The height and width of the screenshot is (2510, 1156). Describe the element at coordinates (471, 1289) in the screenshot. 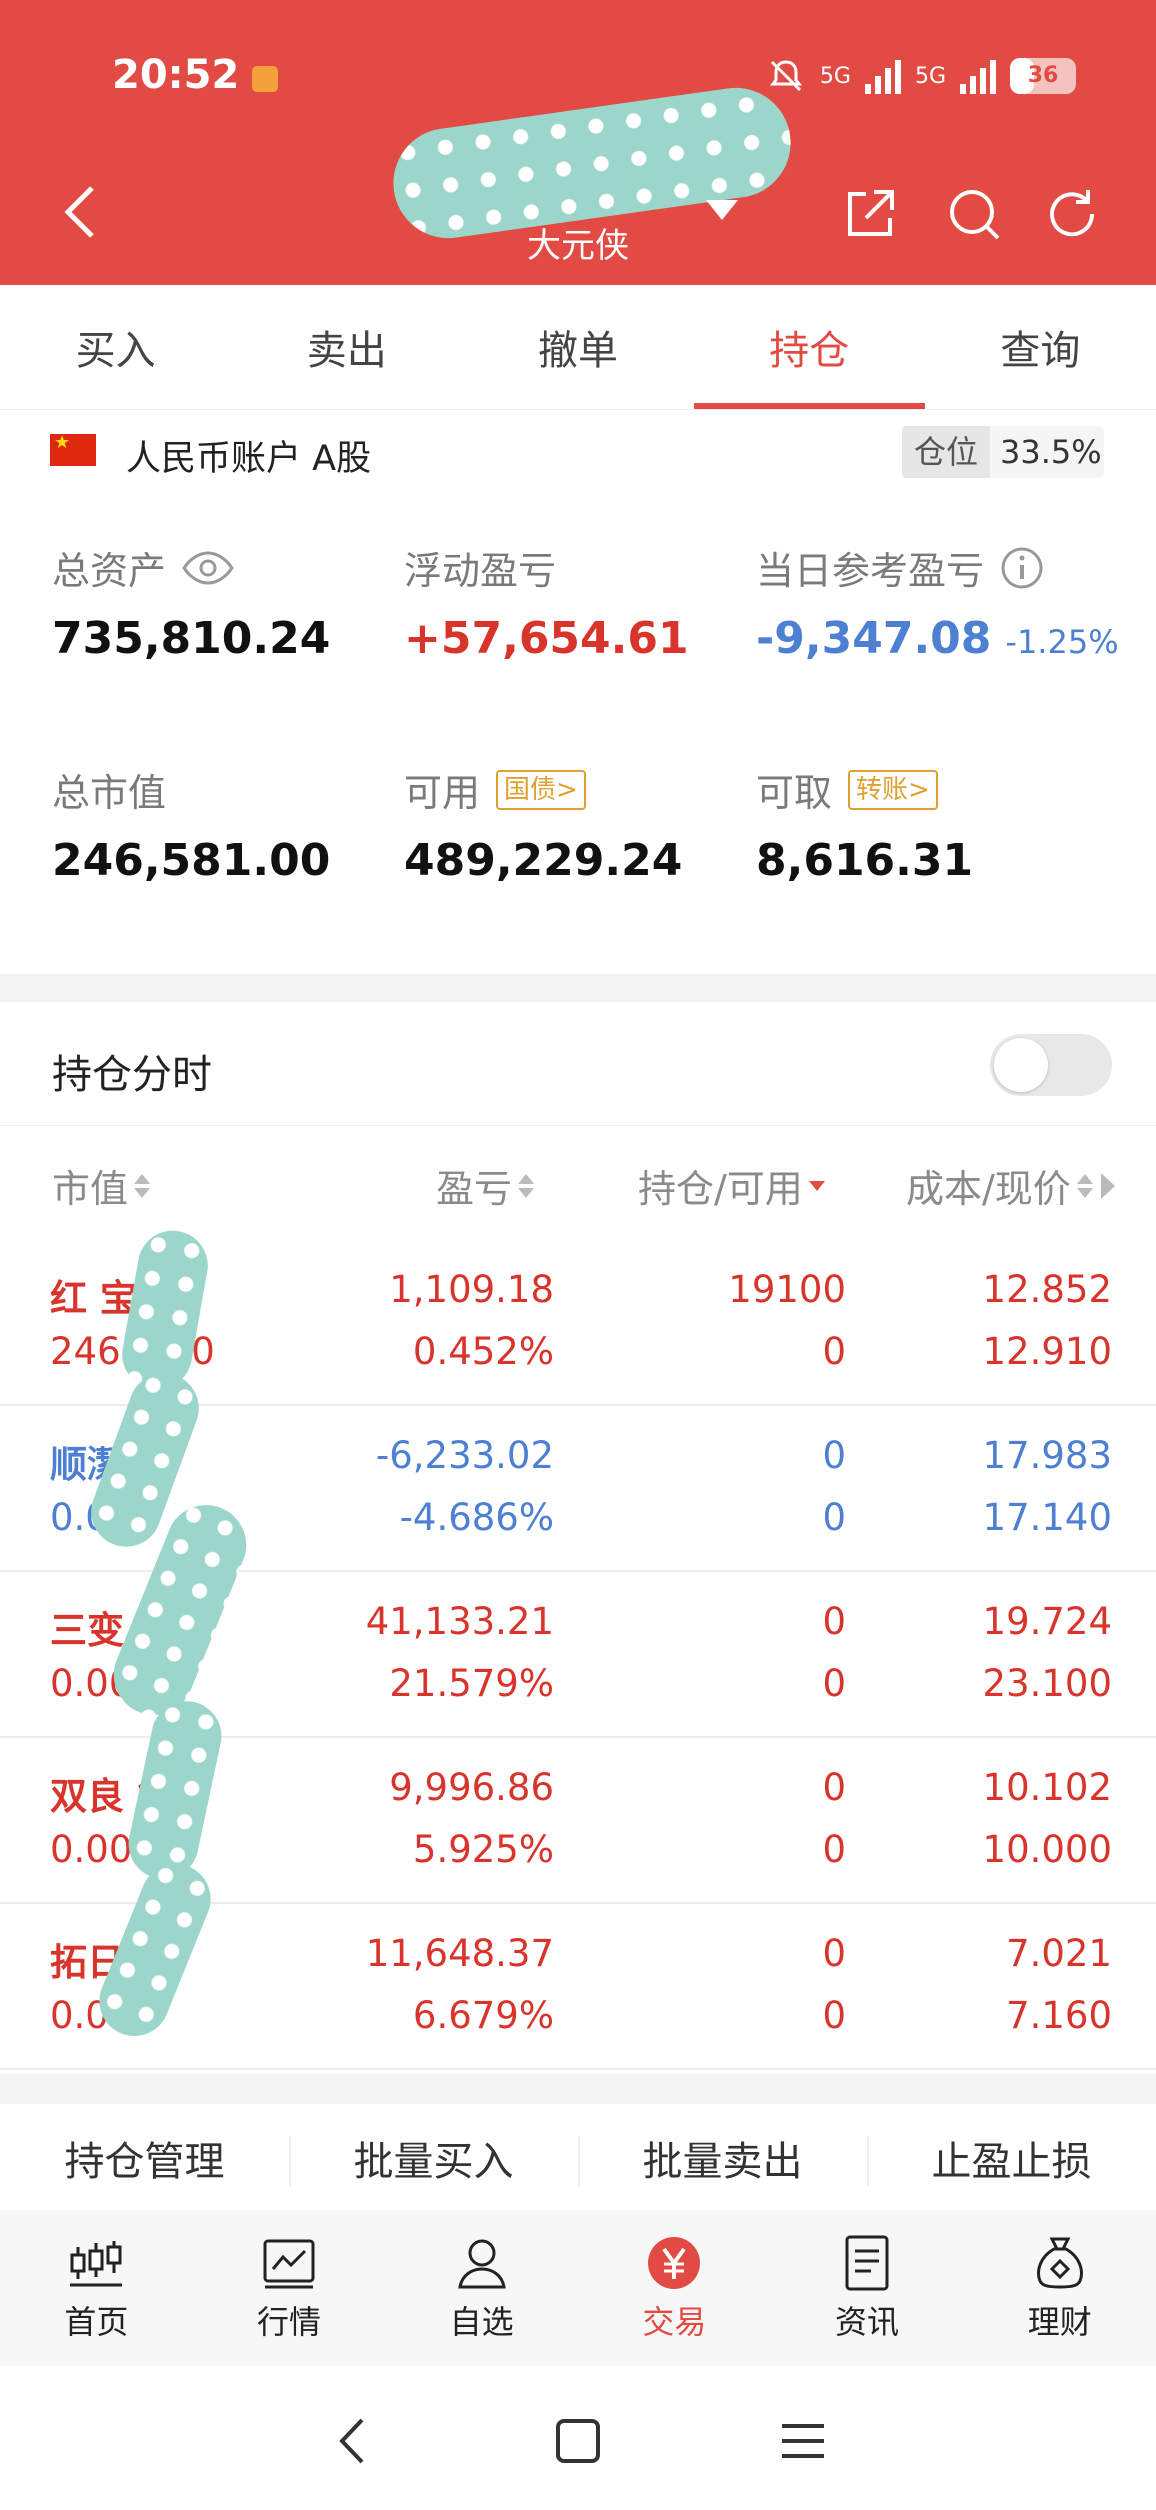

I see `stock-pl: 1,109.18` at that location.